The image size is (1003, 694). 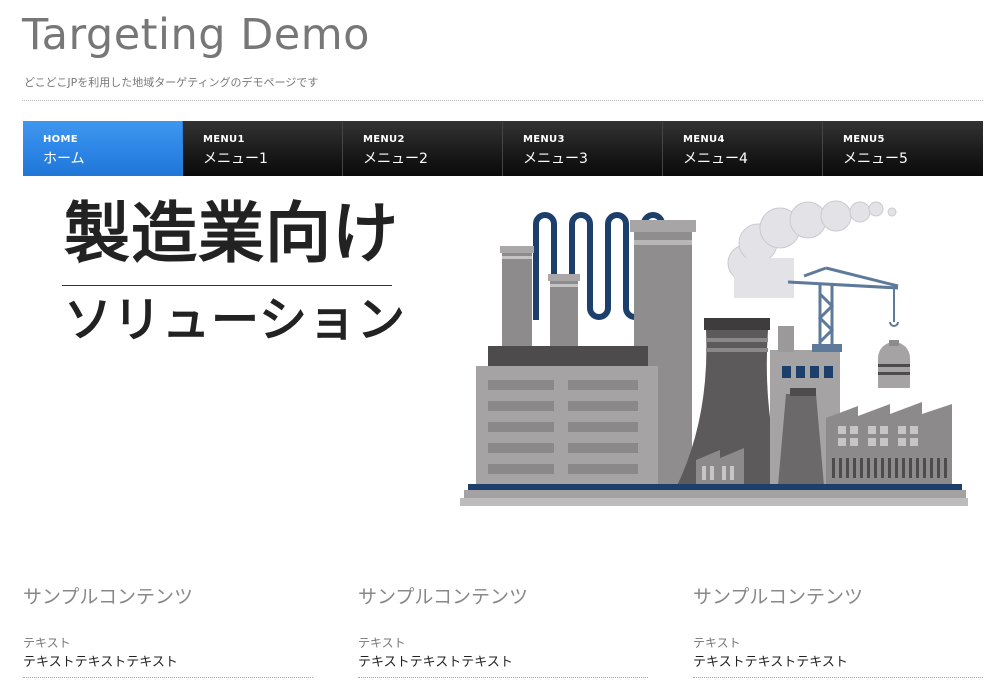 I want to click on header-divider, so click(x=502, y=100).